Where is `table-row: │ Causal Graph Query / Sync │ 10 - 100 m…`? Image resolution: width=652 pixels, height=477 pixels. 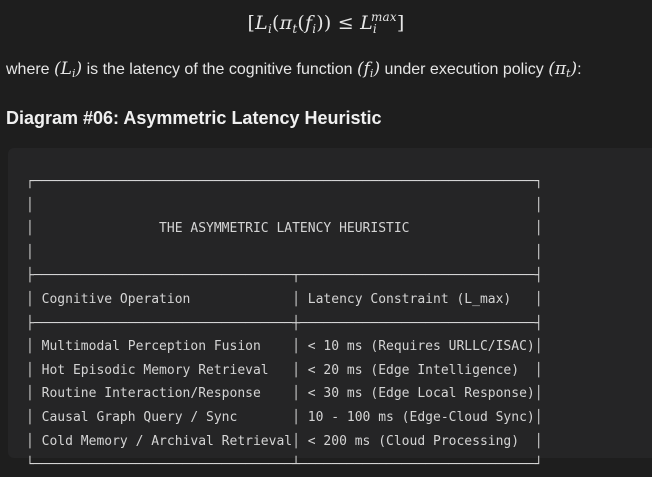 table-row: │ Causal Graph Query / Sync │ 10 - 100 m… is located at coordinates (284, 417).